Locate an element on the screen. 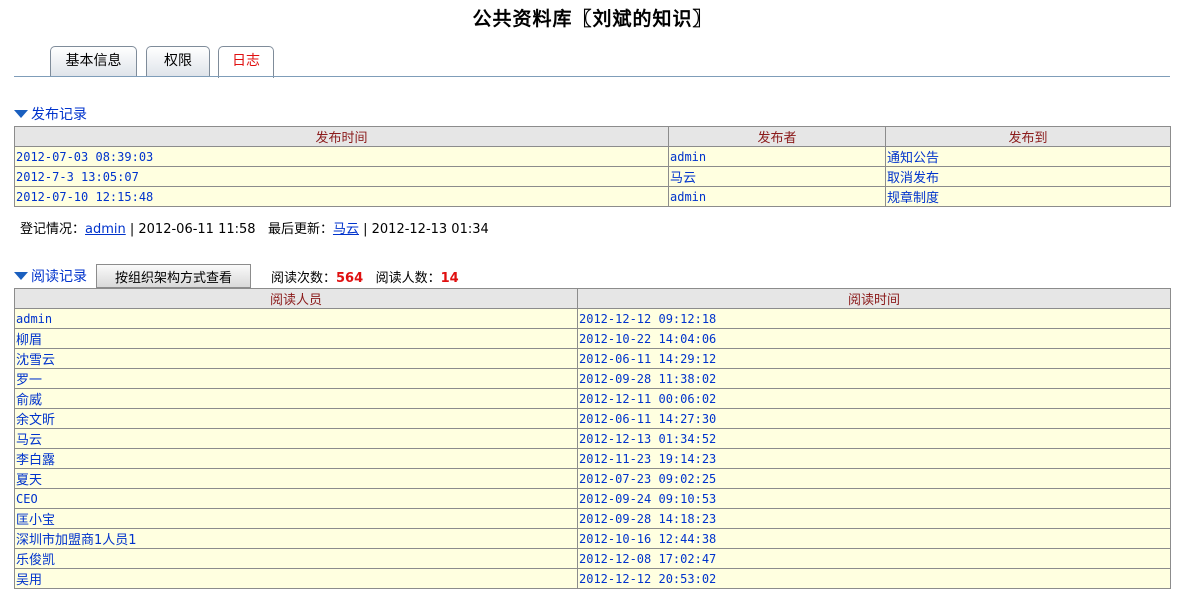  publish-section-toggle: 发布记录 is located at coordinates (50, 115).